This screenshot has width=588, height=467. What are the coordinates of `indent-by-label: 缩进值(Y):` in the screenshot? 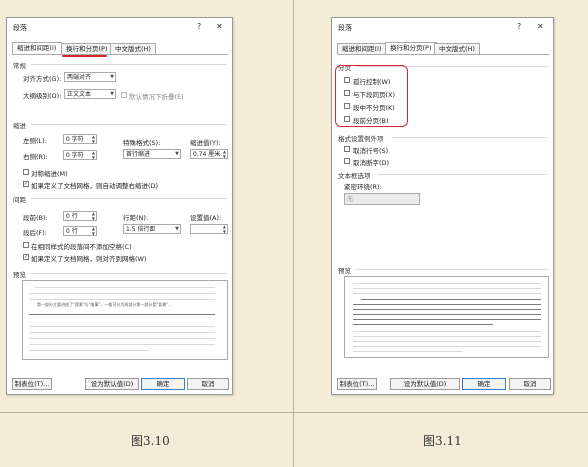 It's located at (205, 143).